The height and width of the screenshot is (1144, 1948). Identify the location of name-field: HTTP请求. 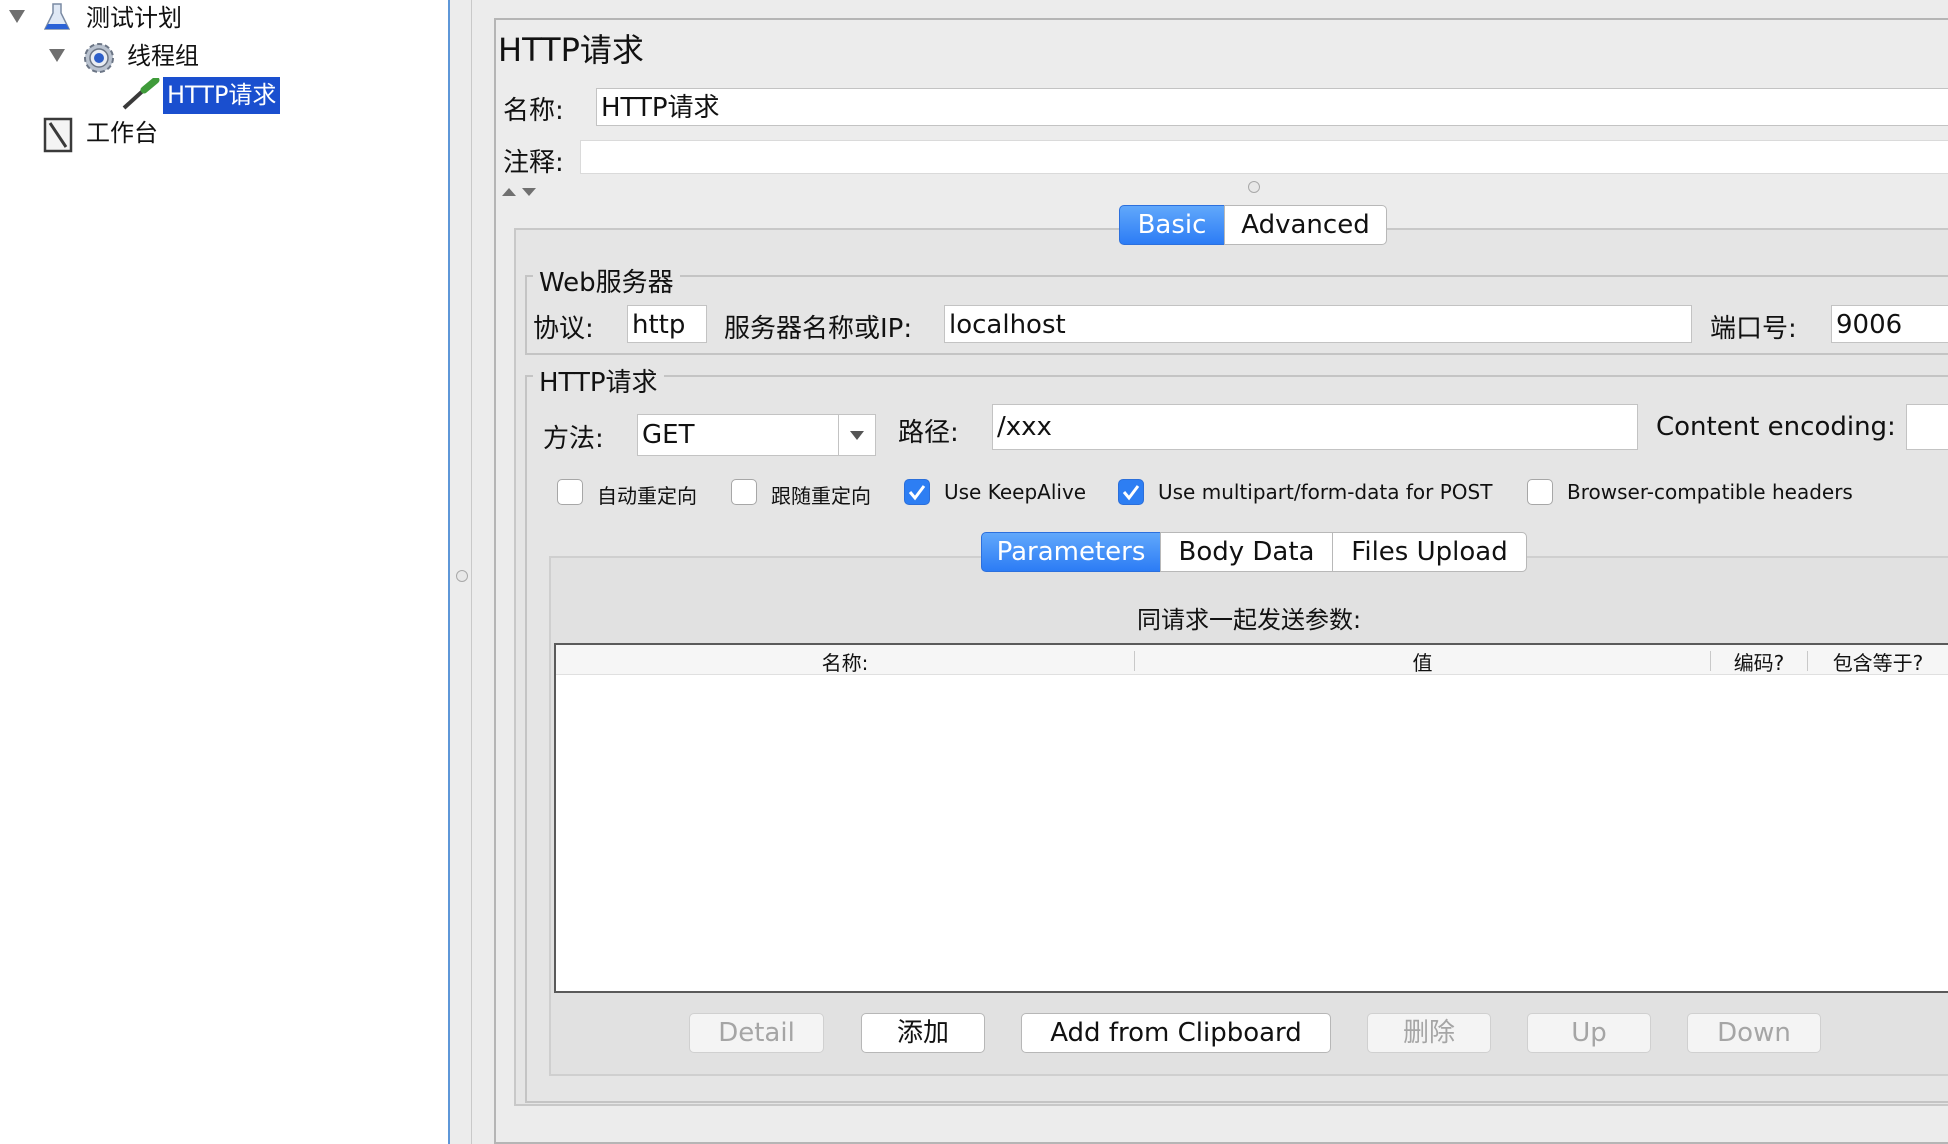
(1272, 107).